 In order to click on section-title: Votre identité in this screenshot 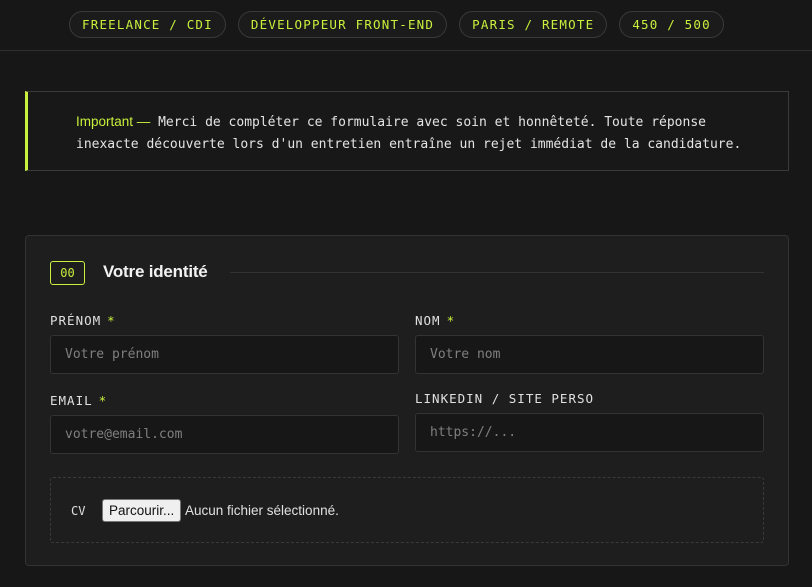, I will do `click(155, 271)`.